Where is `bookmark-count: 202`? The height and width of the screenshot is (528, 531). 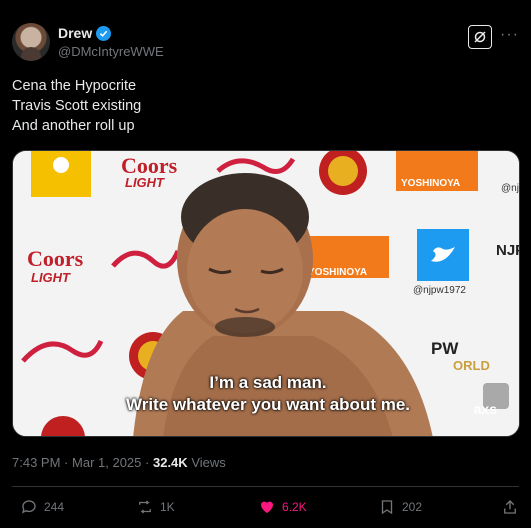
bookmark-count: 202 is located at coordinates (412, 507).